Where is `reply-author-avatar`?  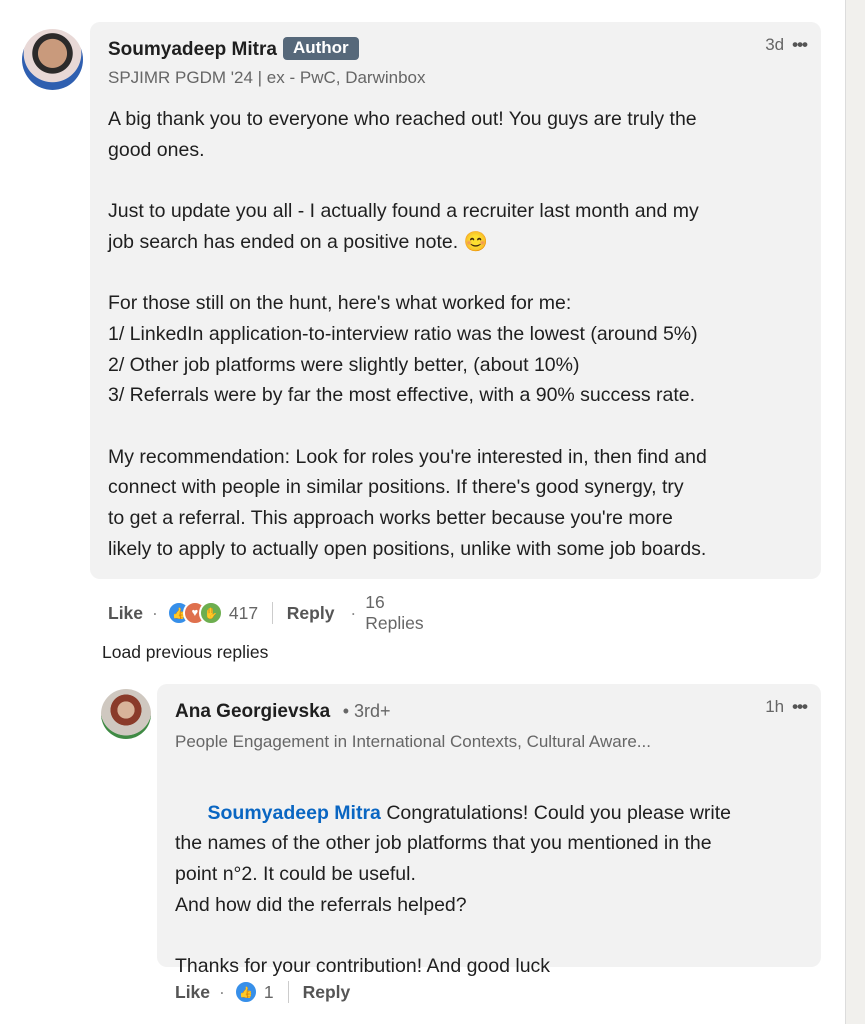
reply-author-avatar is located at coordinates (126, 714).